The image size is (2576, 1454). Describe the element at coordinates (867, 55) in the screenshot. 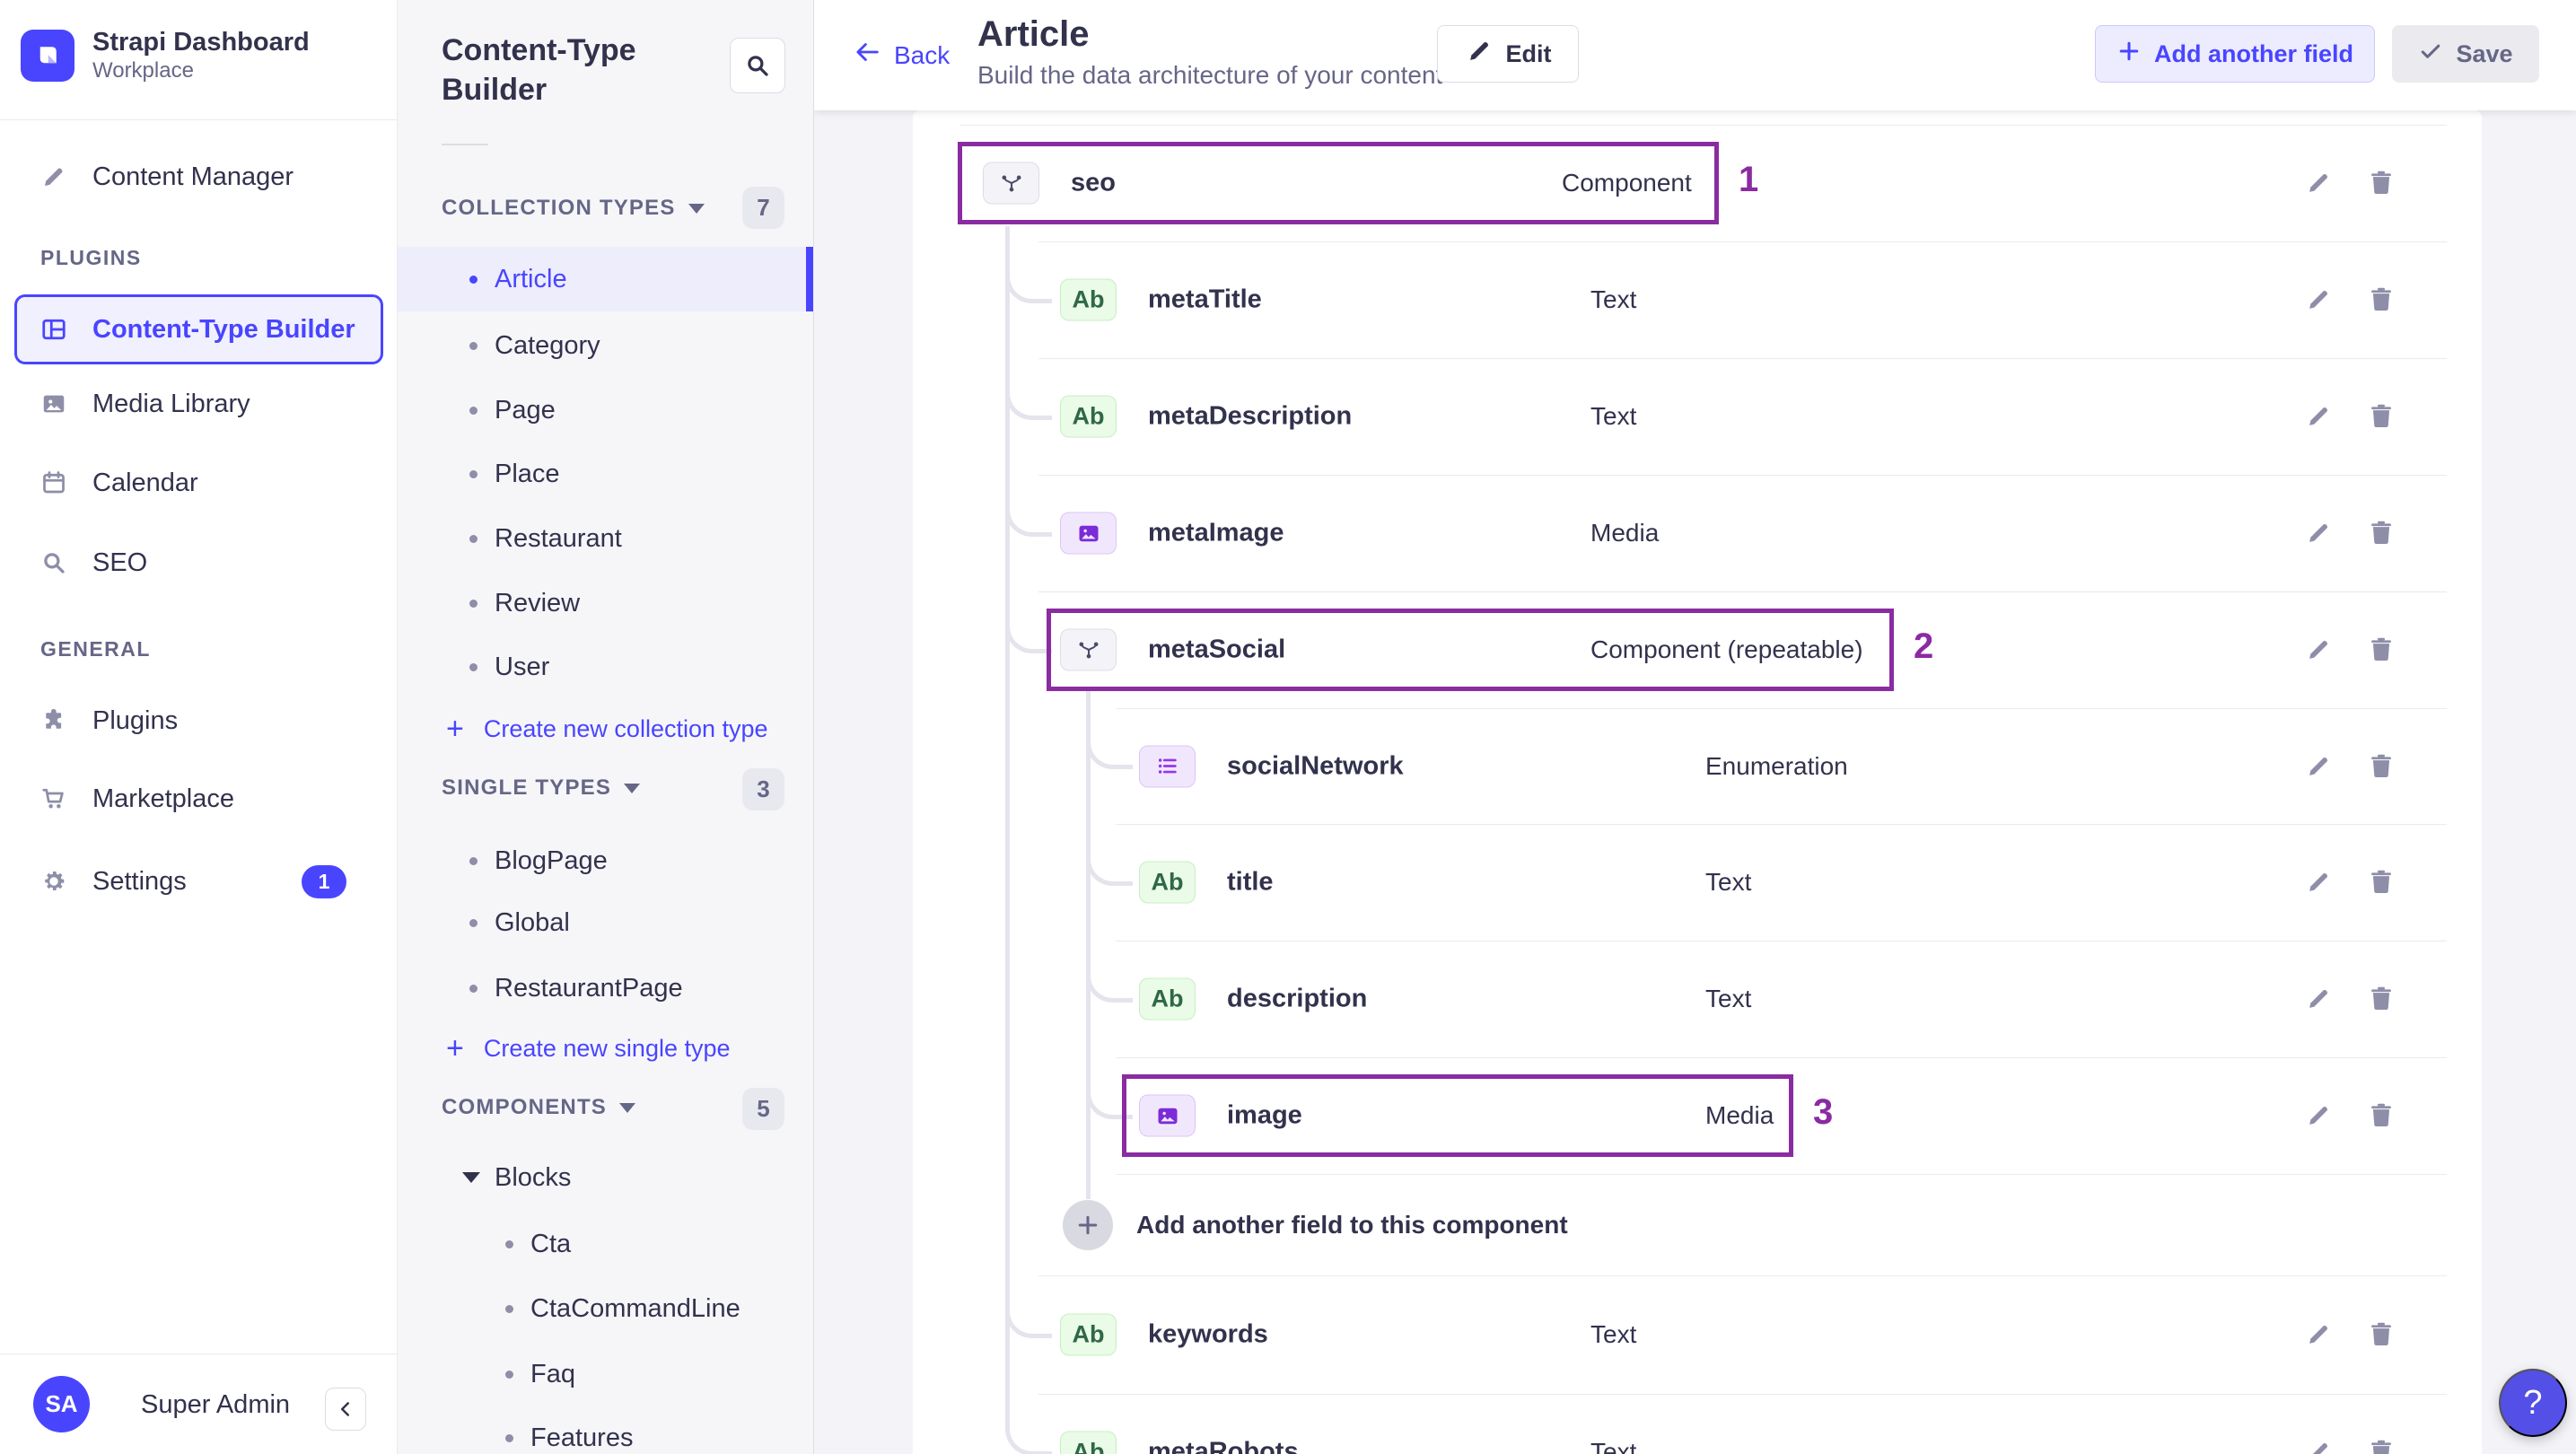

I see `back-arrow-icon` at that location.